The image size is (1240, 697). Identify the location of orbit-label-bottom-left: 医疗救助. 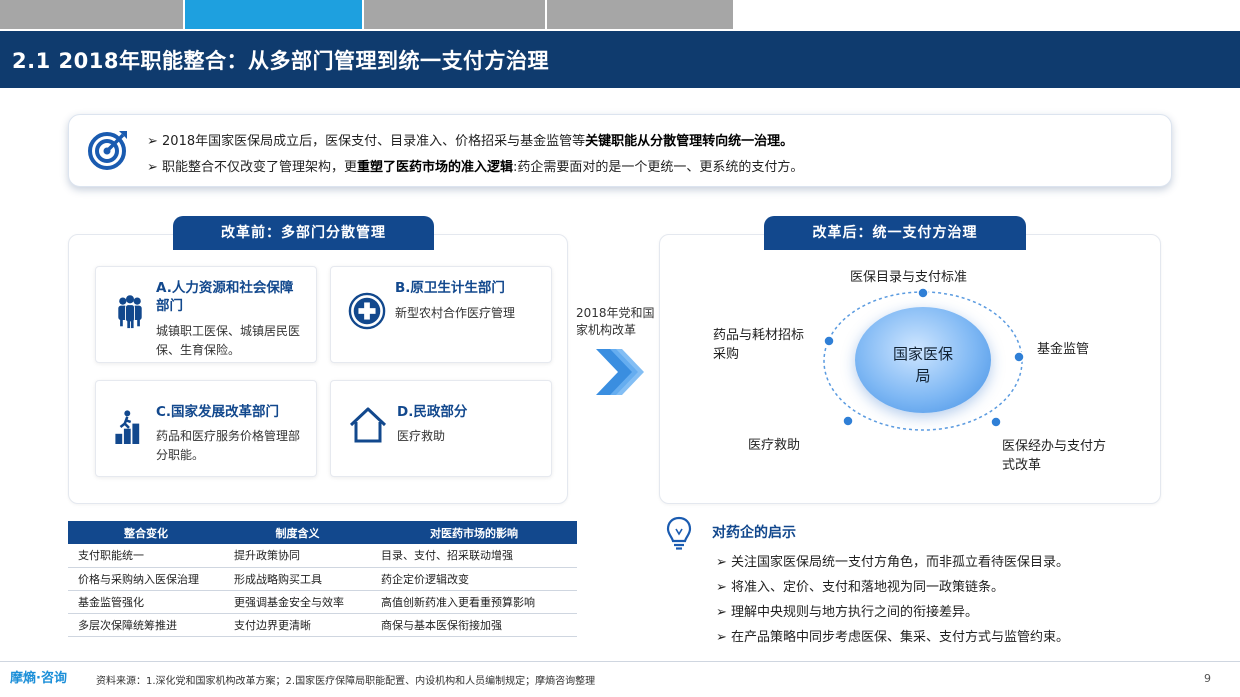
(774, 445).